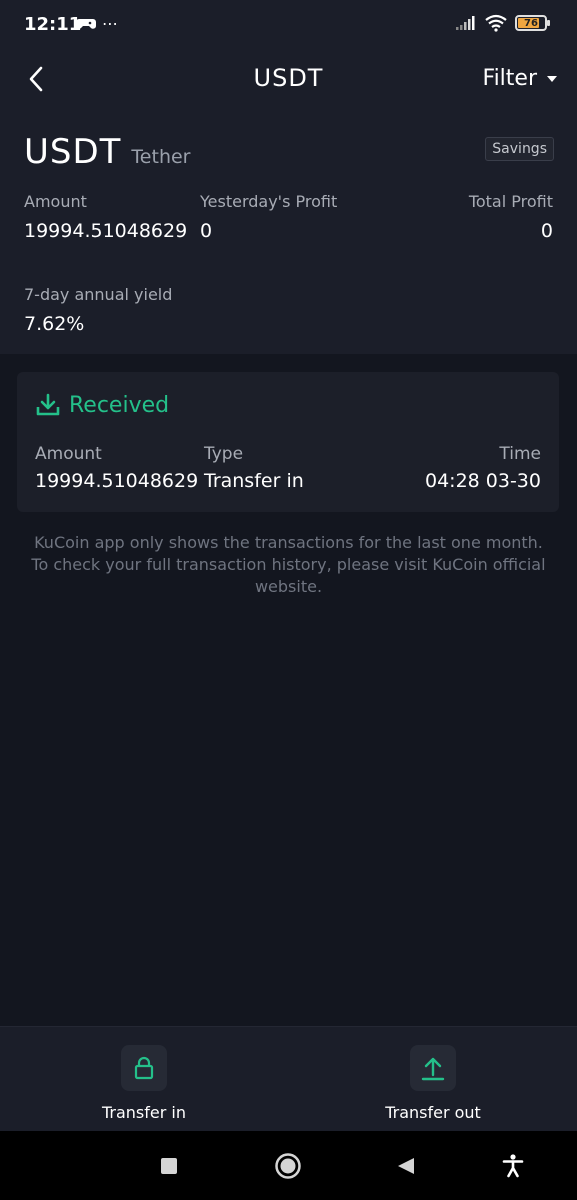 The width and height of the screenshot is (577, 1200). I want to click on upload-arrow-icon, so click(433, 1069).